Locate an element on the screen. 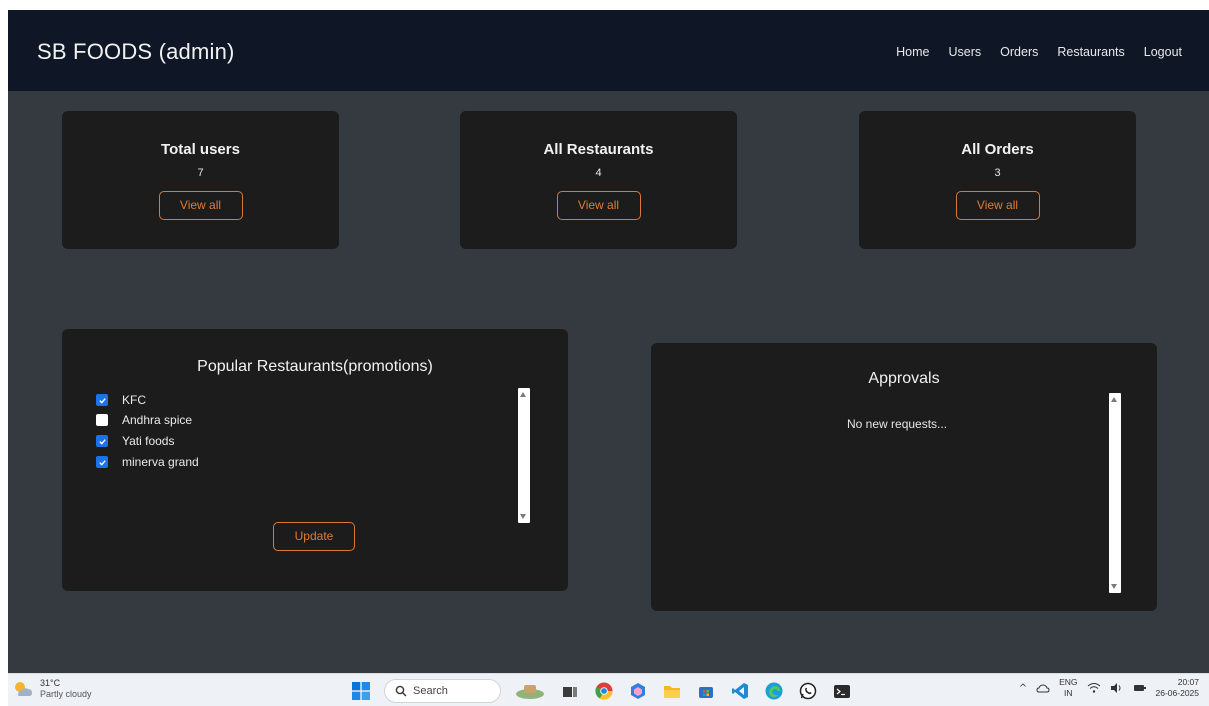 This screenshot has width=1209, height=706. restaurant-item: Andhra spice is located at coordinates (144, 420).